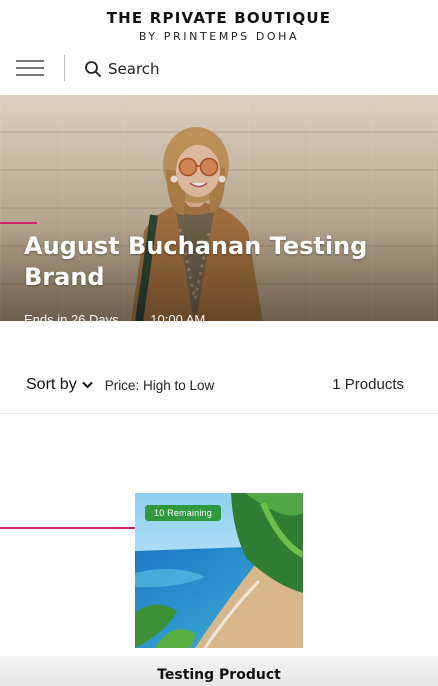  I want to click on search-icon, so click(93, 69).